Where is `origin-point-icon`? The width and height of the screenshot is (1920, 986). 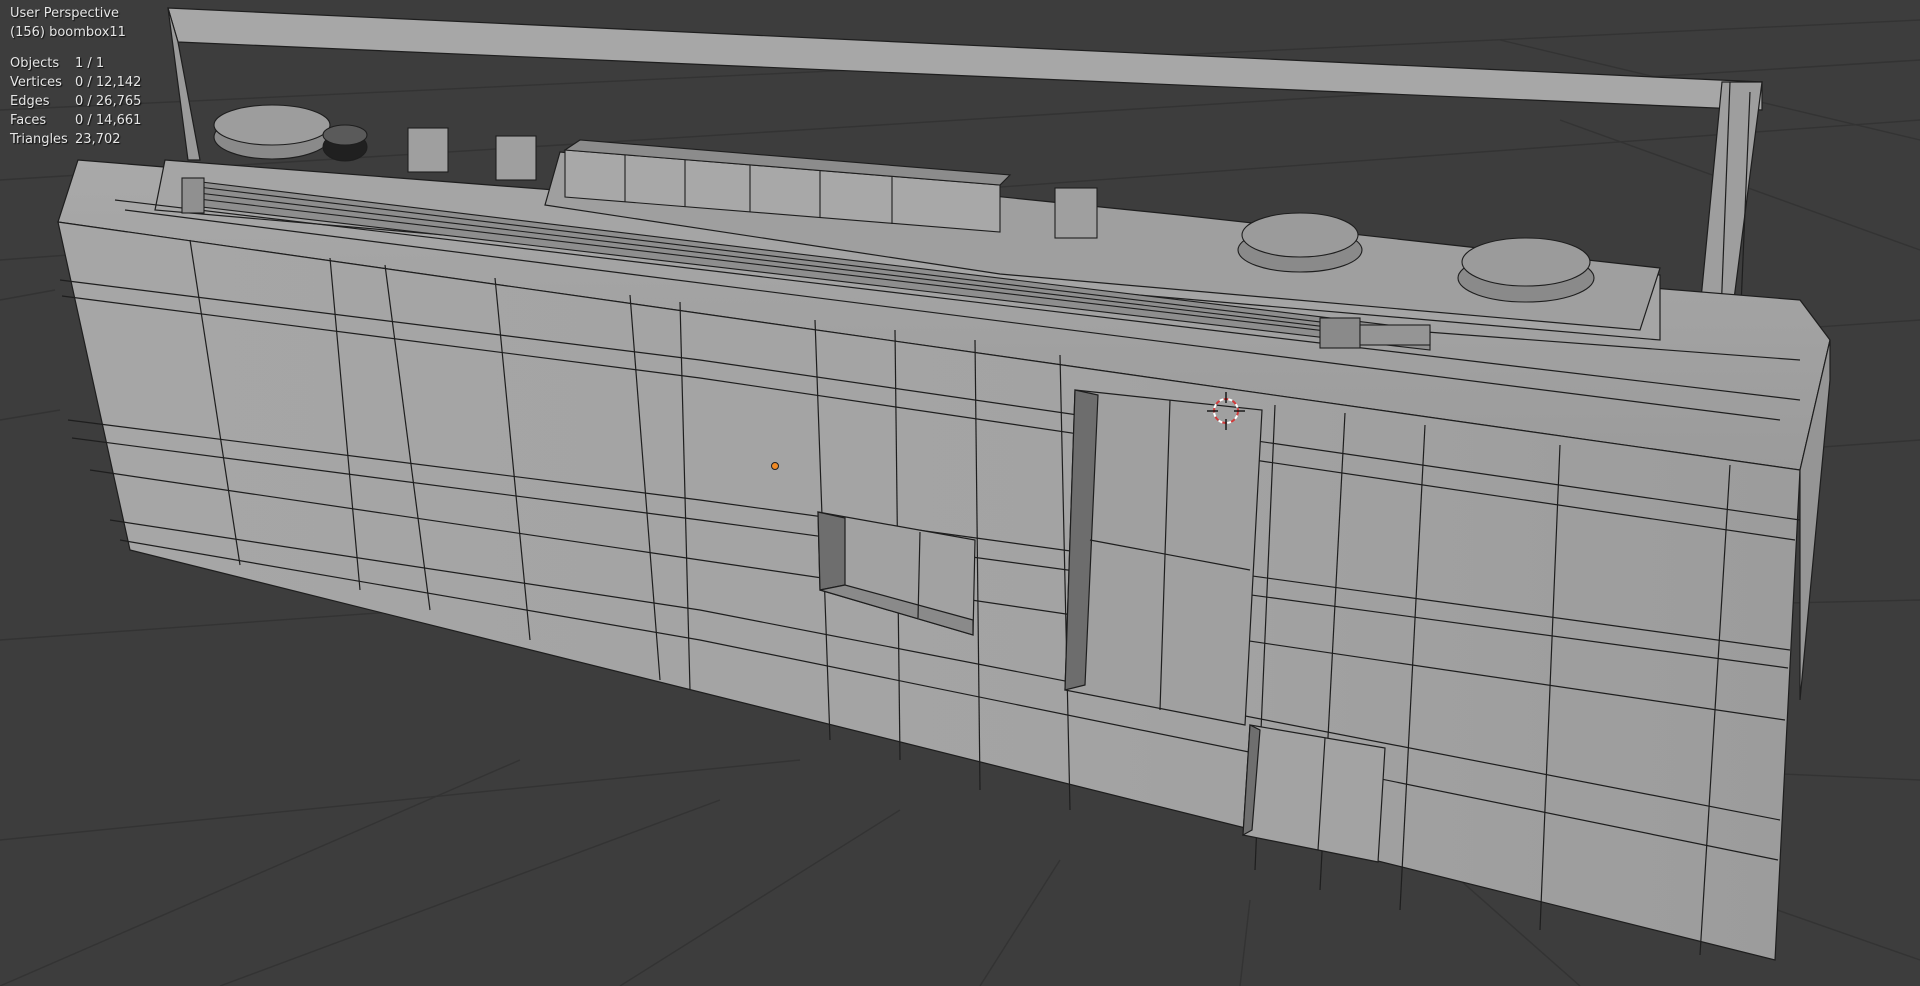 origin-point-icon is located at coordinates (775, 466).